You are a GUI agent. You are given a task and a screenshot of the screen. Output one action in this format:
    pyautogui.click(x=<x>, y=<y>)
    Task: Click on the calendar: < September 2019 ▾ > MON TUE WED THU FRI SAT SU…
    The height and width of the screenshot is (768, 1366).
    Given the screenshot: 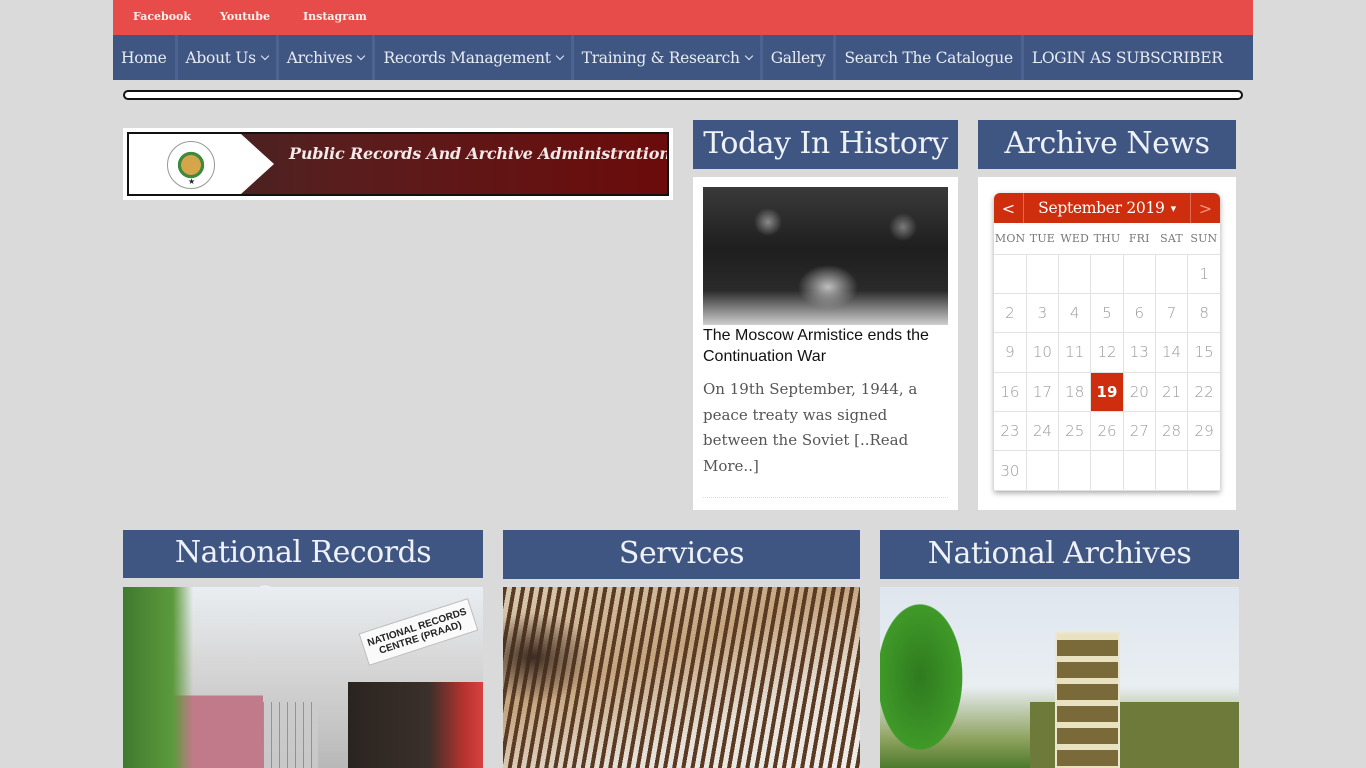 What is the action you would take?
    pyautogui.click(x=1107, y=342)
    